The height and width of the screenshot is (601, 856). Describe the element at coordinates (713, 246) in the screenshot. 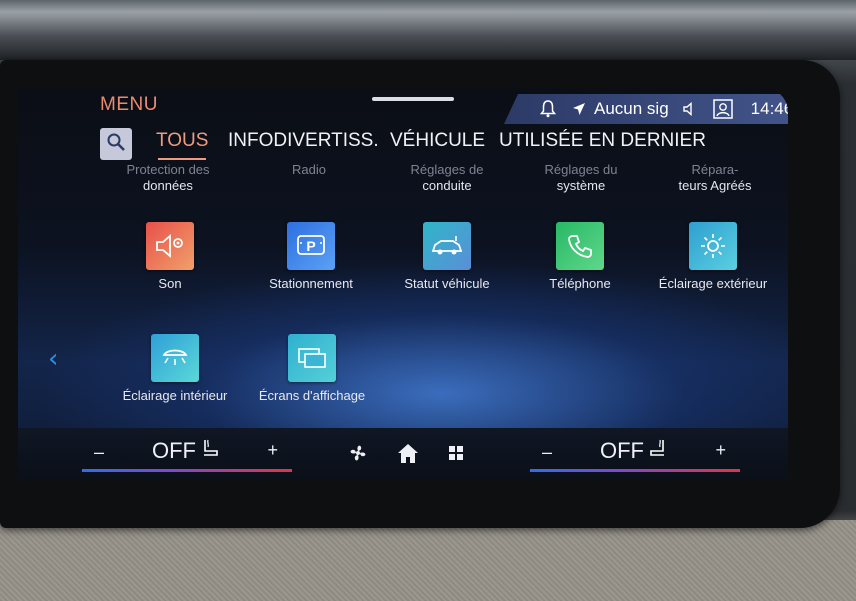

I see `exterior-light-icon` at that location.